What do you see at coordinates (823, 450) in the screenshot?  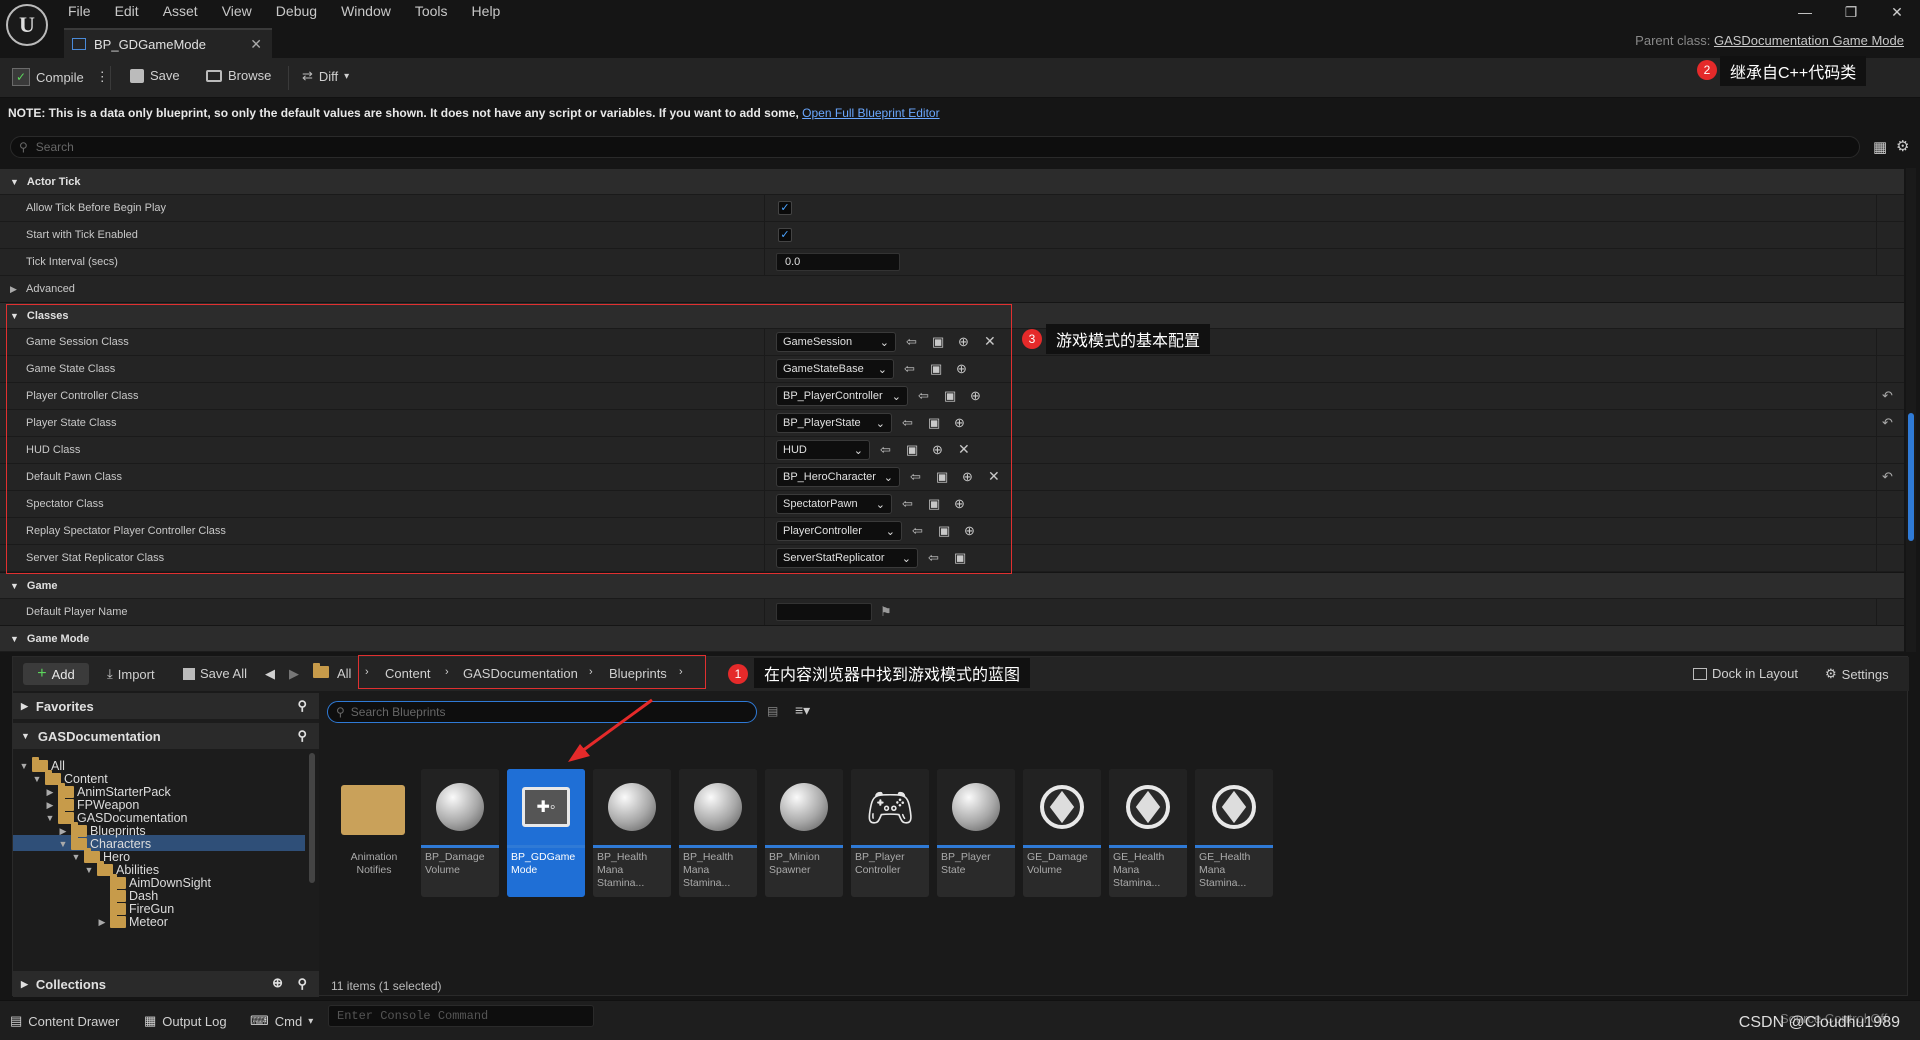 I see `class-dropdown: HUD ⌄` at bounding box center [823, 450].